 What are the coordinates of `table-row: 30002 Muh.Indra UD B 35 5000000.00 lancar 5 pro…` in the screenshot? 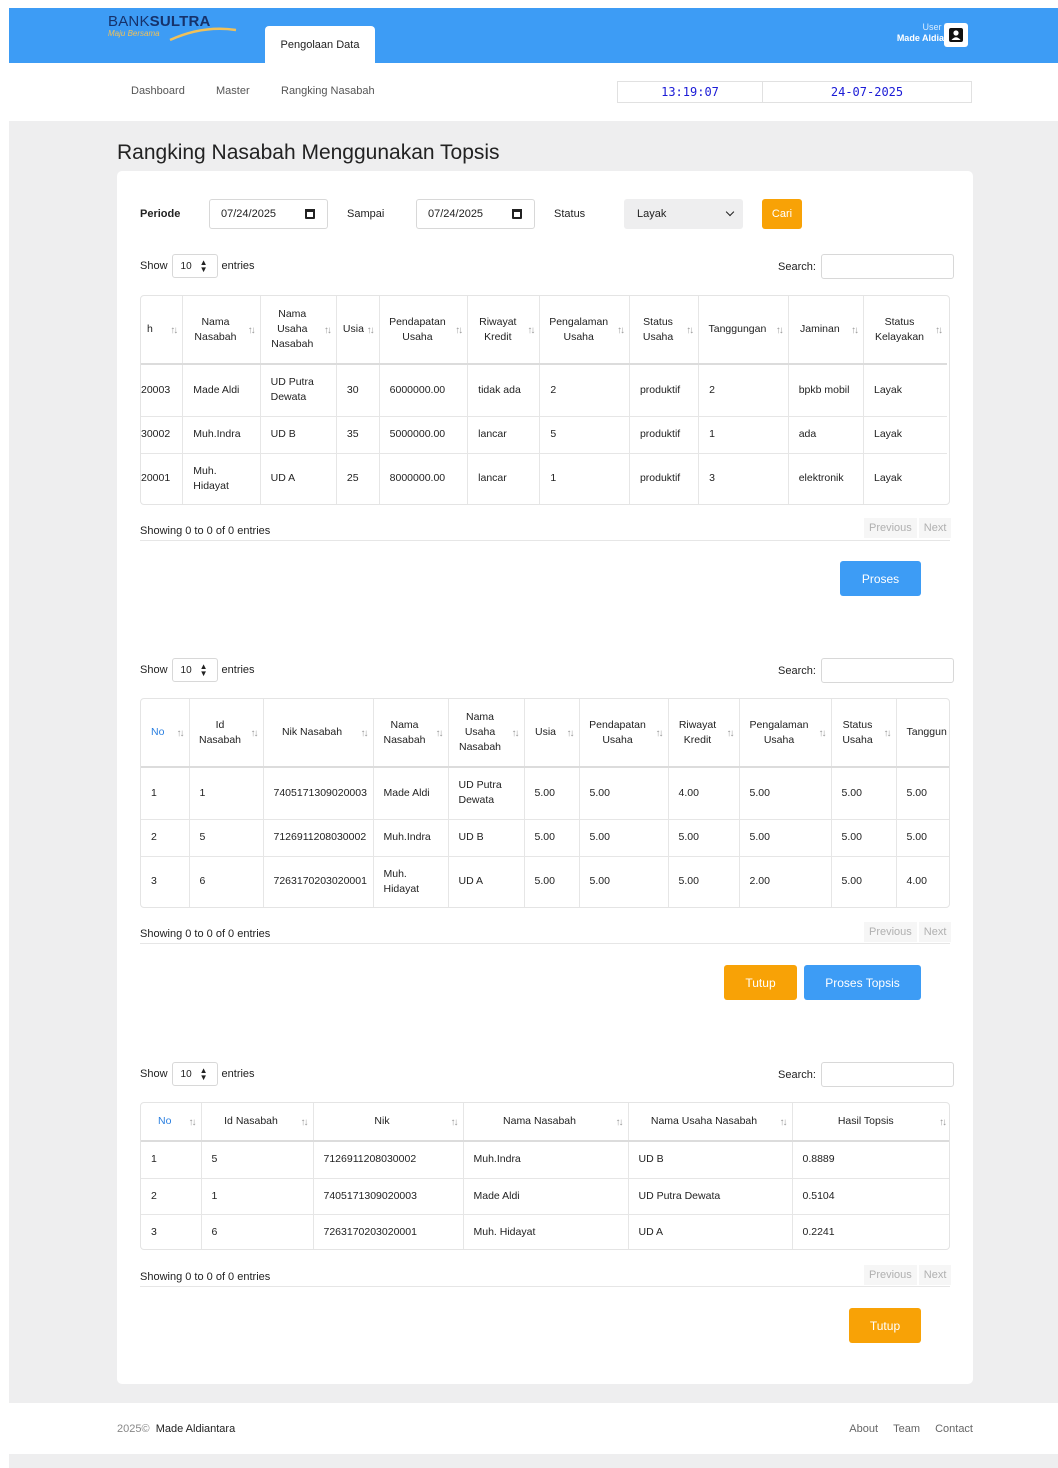 It's located at (544, 435).